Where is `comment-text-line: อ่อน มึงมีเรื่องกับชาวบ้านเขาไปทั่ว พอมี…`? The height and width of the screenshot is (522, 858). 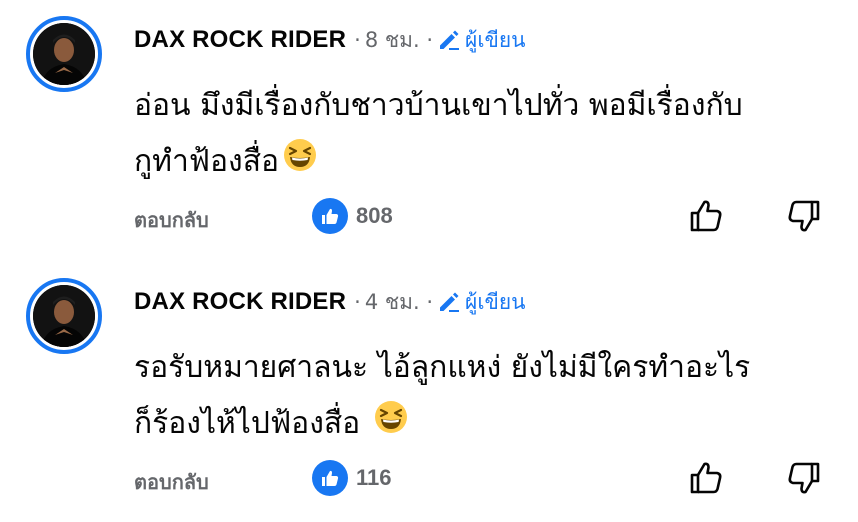
comment-text-line: อ่อน มึงมีเรื่องกับชาวบ้านเขาไปทั่ว พอมี… is located at coordinates (438, 105).